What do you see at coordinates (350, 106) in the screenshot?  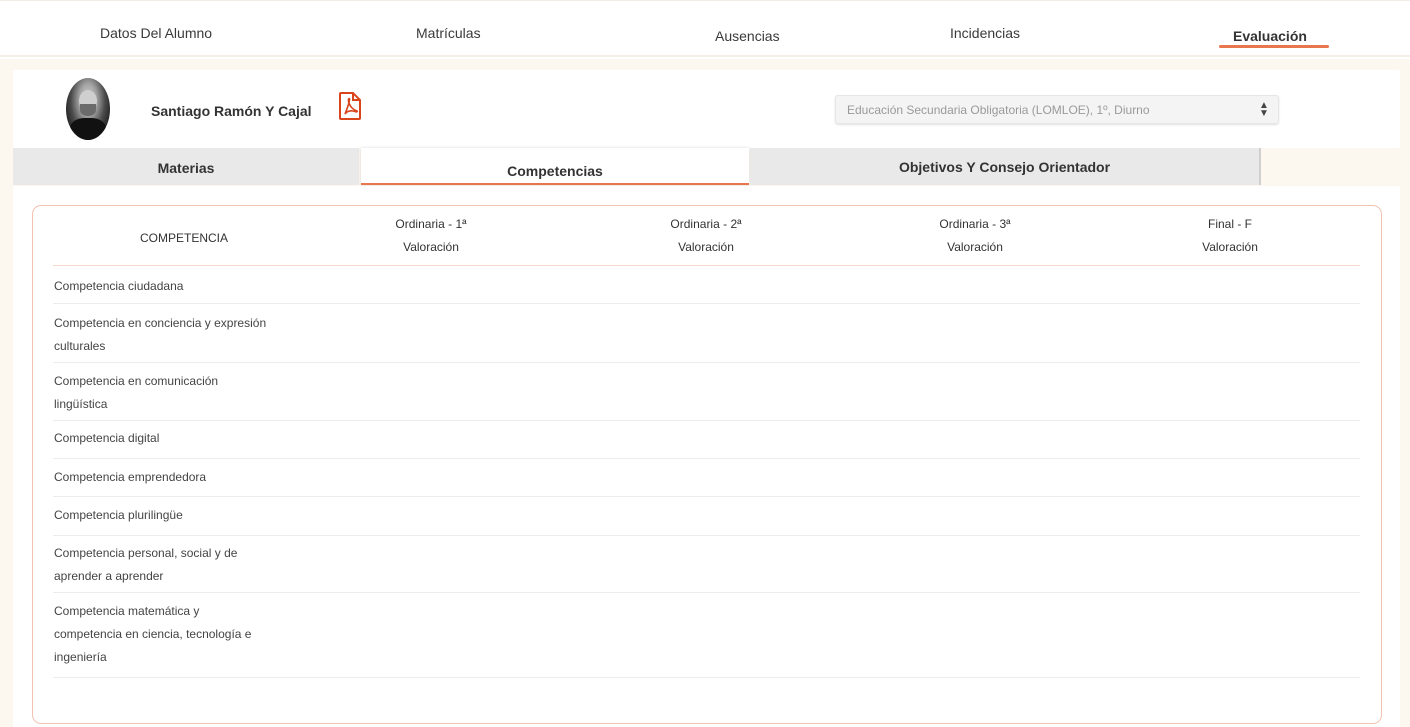 I see `pdf-file-icon` at bounding box center [350, 106].